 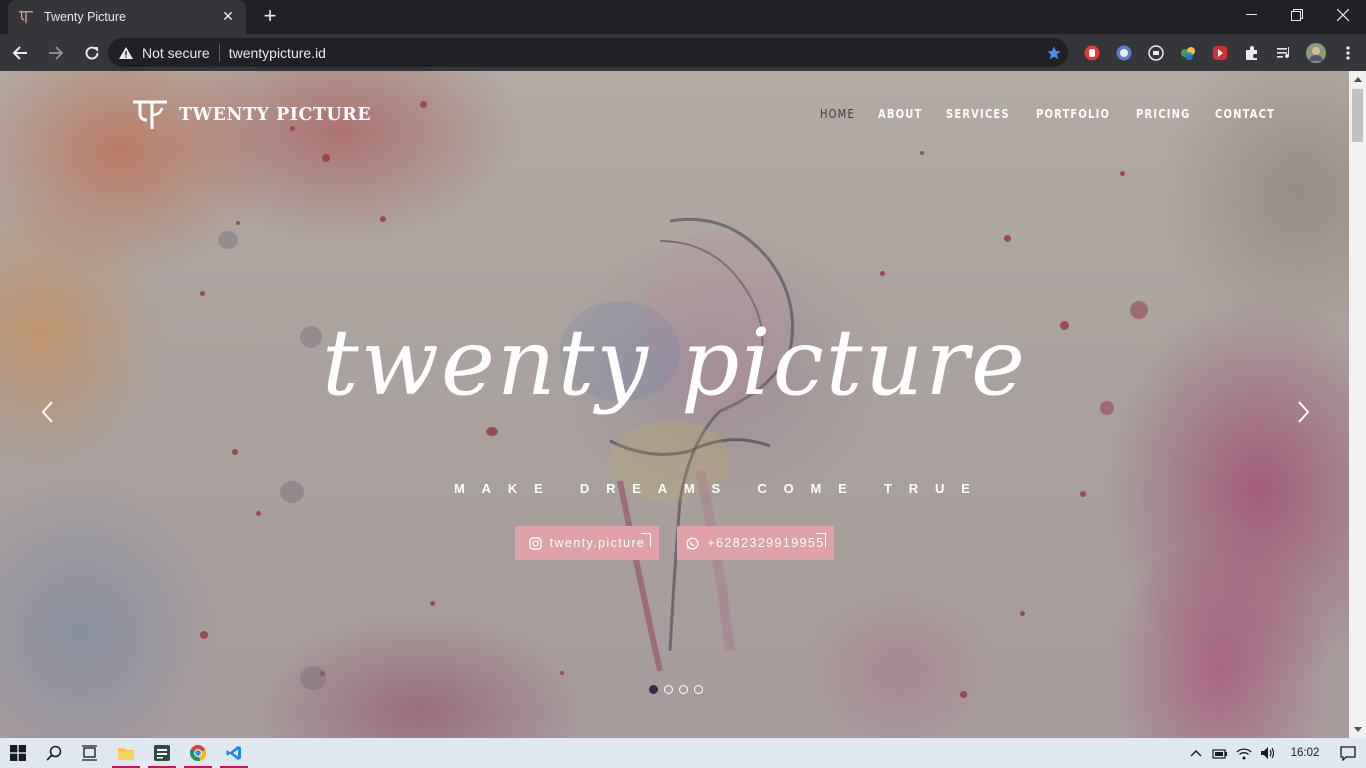 I want to click on nav-portfolio: PORTFOLIO, so click(x=1073, y=114).